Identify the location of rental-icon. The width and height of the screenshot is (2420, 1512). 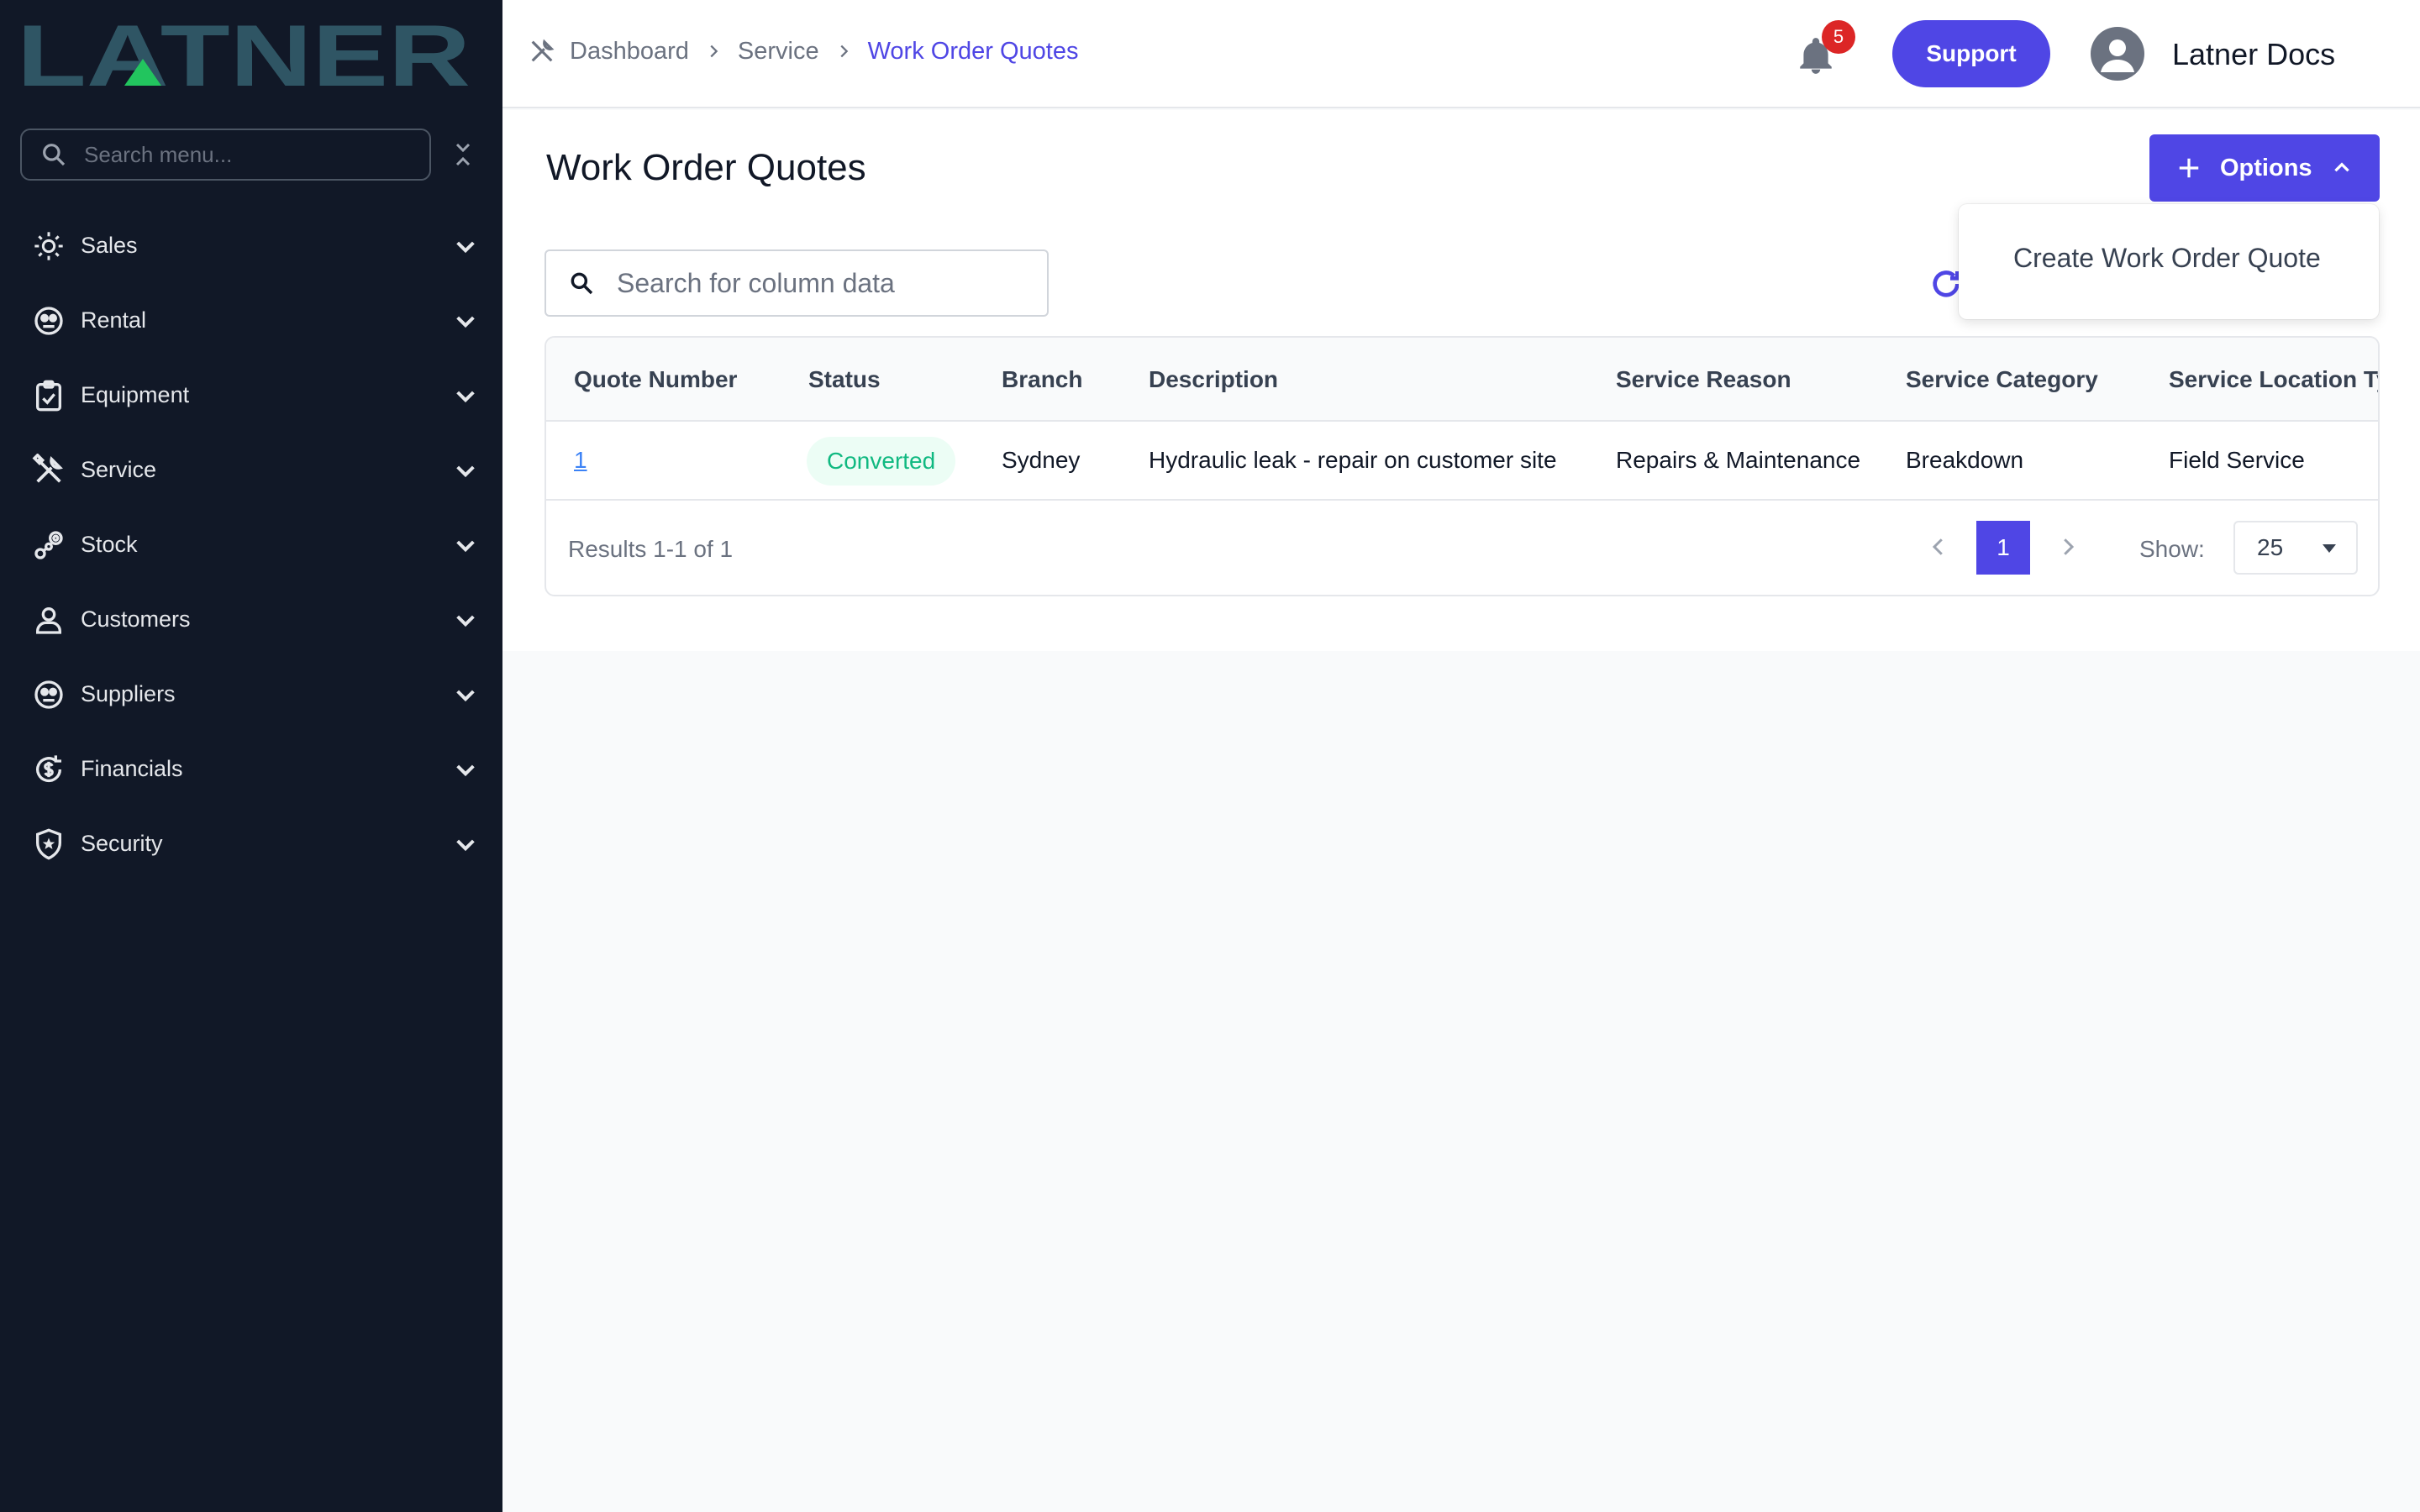
(49, 320).